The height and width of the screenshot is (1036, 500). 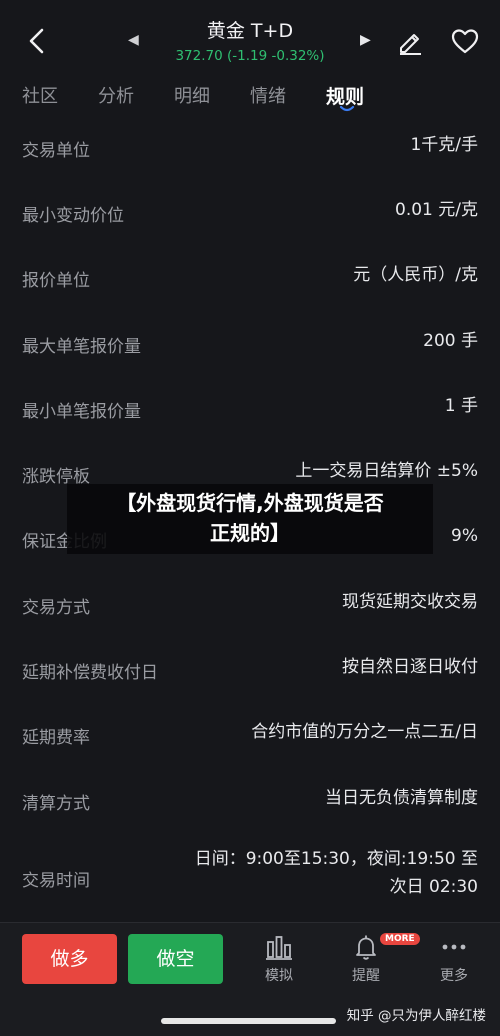 What do you see at coordinates (386, 471) in the screenshot?
I see `rule-value: 上一交易日结算价 ±5%` at bounding box center [386, 471].